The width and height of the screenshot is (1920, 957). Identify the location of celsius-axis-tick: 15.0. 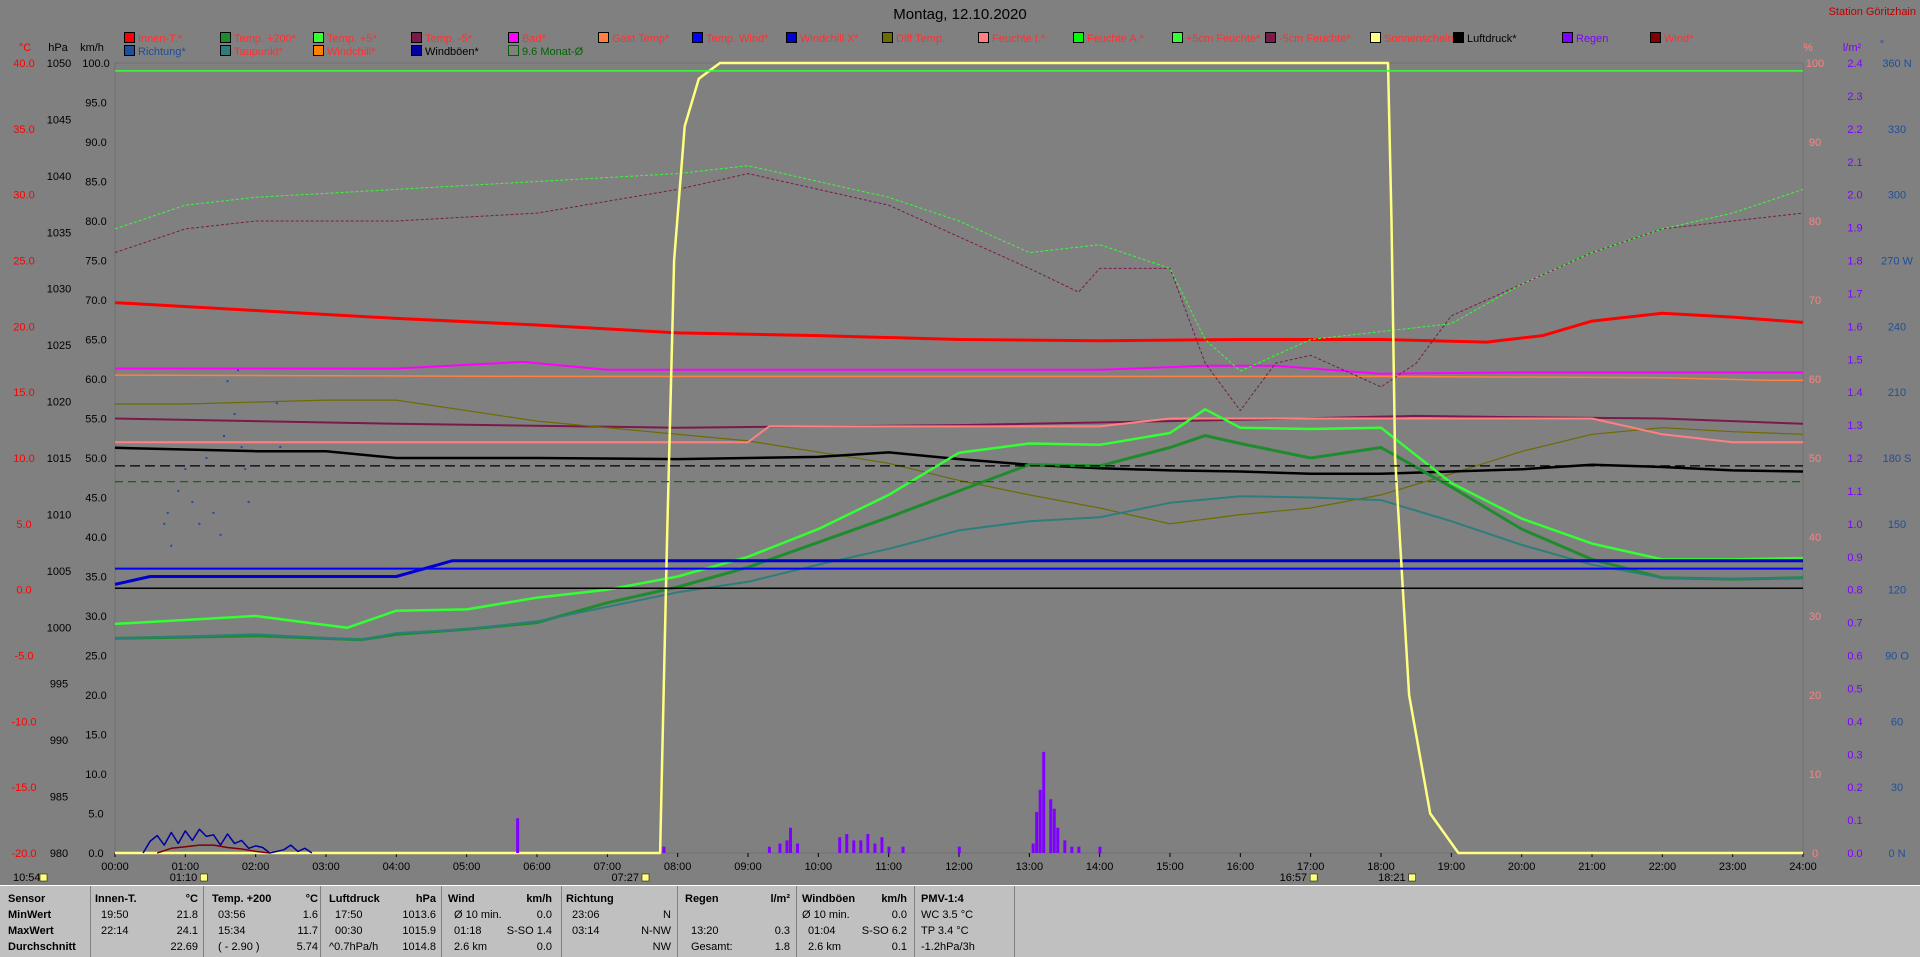
(23, 393).